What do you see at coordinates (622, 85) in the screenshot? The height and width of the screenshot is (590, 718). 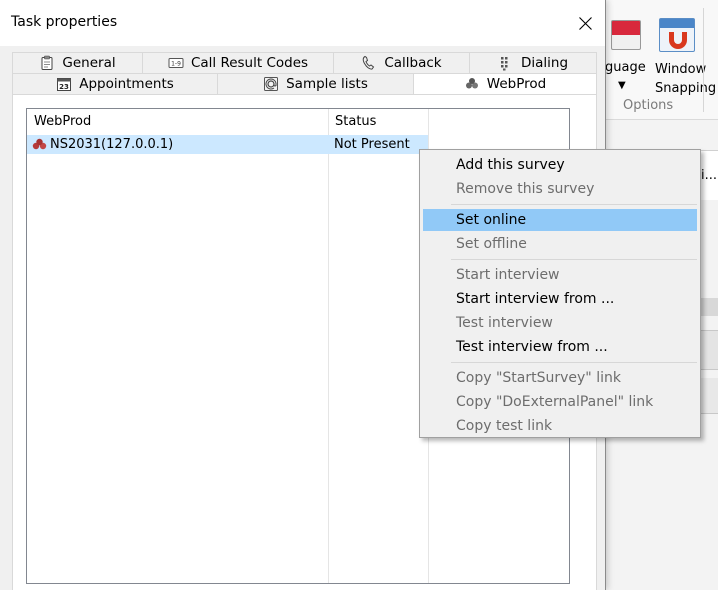 I see `language-dropdown-arrow-icon: ▼` at bounding box center [622, 85].